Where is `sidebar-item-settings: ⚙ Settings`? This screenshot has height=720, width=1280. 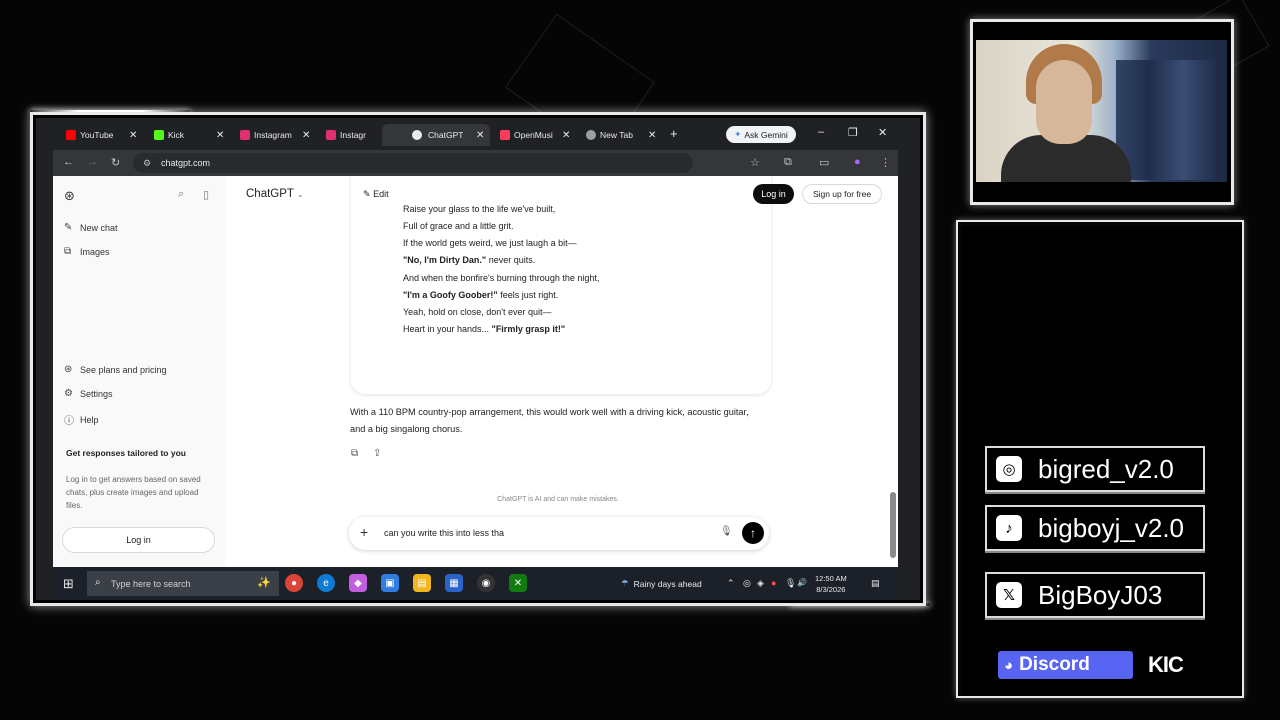
sidebar-item-settings: ⚙ Settings is located at coordinates (88, 393).